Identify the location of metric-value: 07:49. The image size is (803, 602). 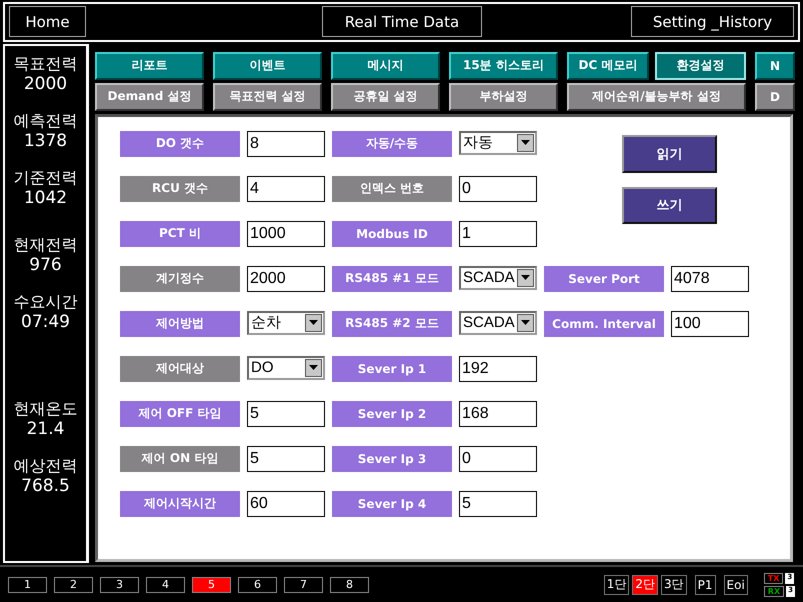
(45, 322).